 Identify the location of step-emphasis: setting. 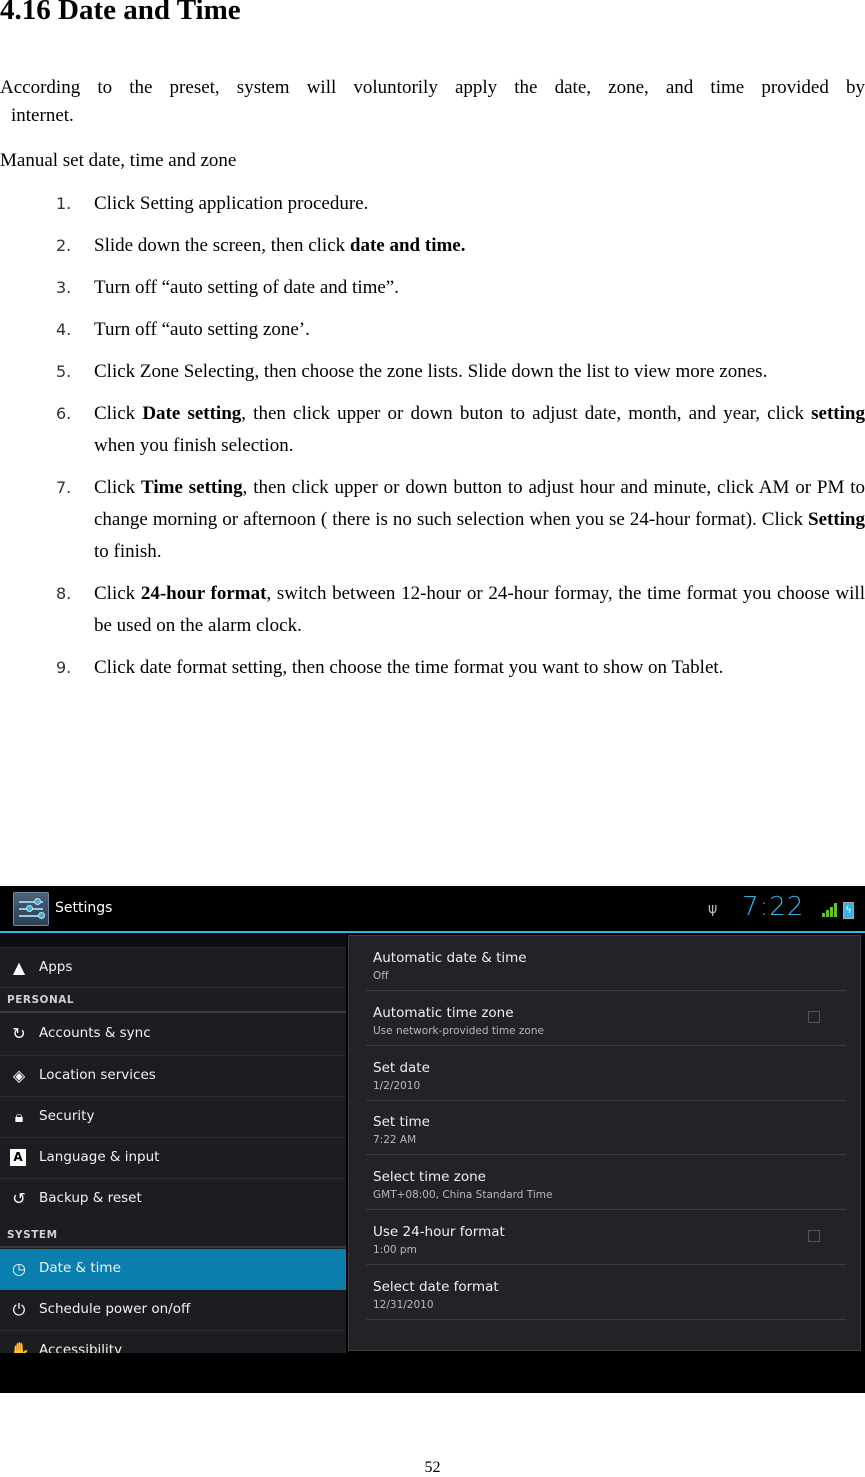
(838, 413).